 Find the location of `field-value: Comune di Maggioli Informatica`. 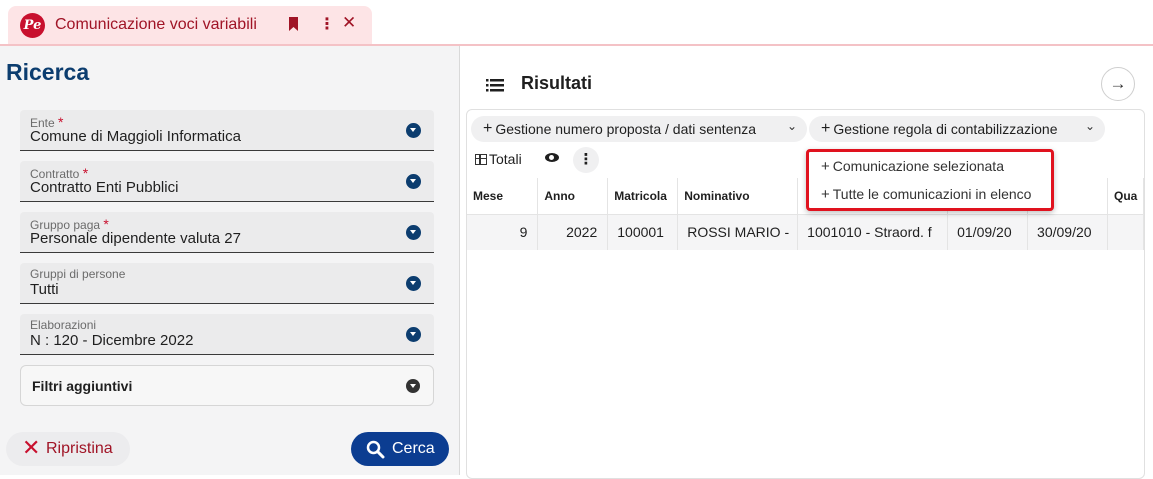

field-value: Comune di Maggioli Informatica is located at coordinates (135, 136).